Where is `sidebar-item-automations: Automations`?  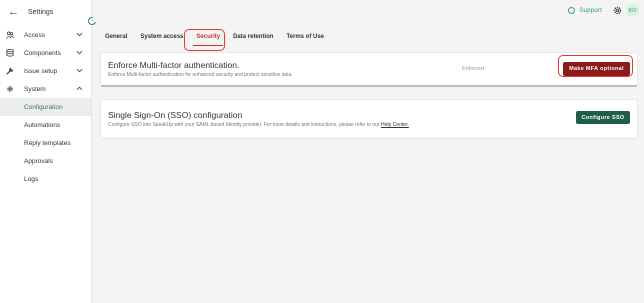 sidebar-item-automations: Automations is located at coordinates (45, 125).